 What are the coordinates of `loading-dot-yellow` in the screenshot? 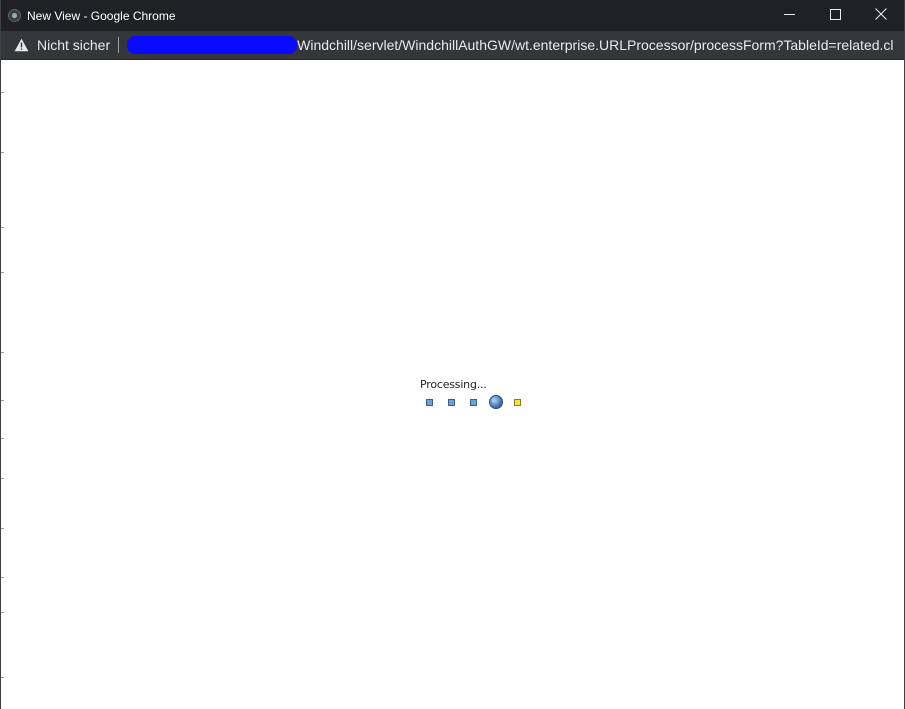 It's located at (517, 402).